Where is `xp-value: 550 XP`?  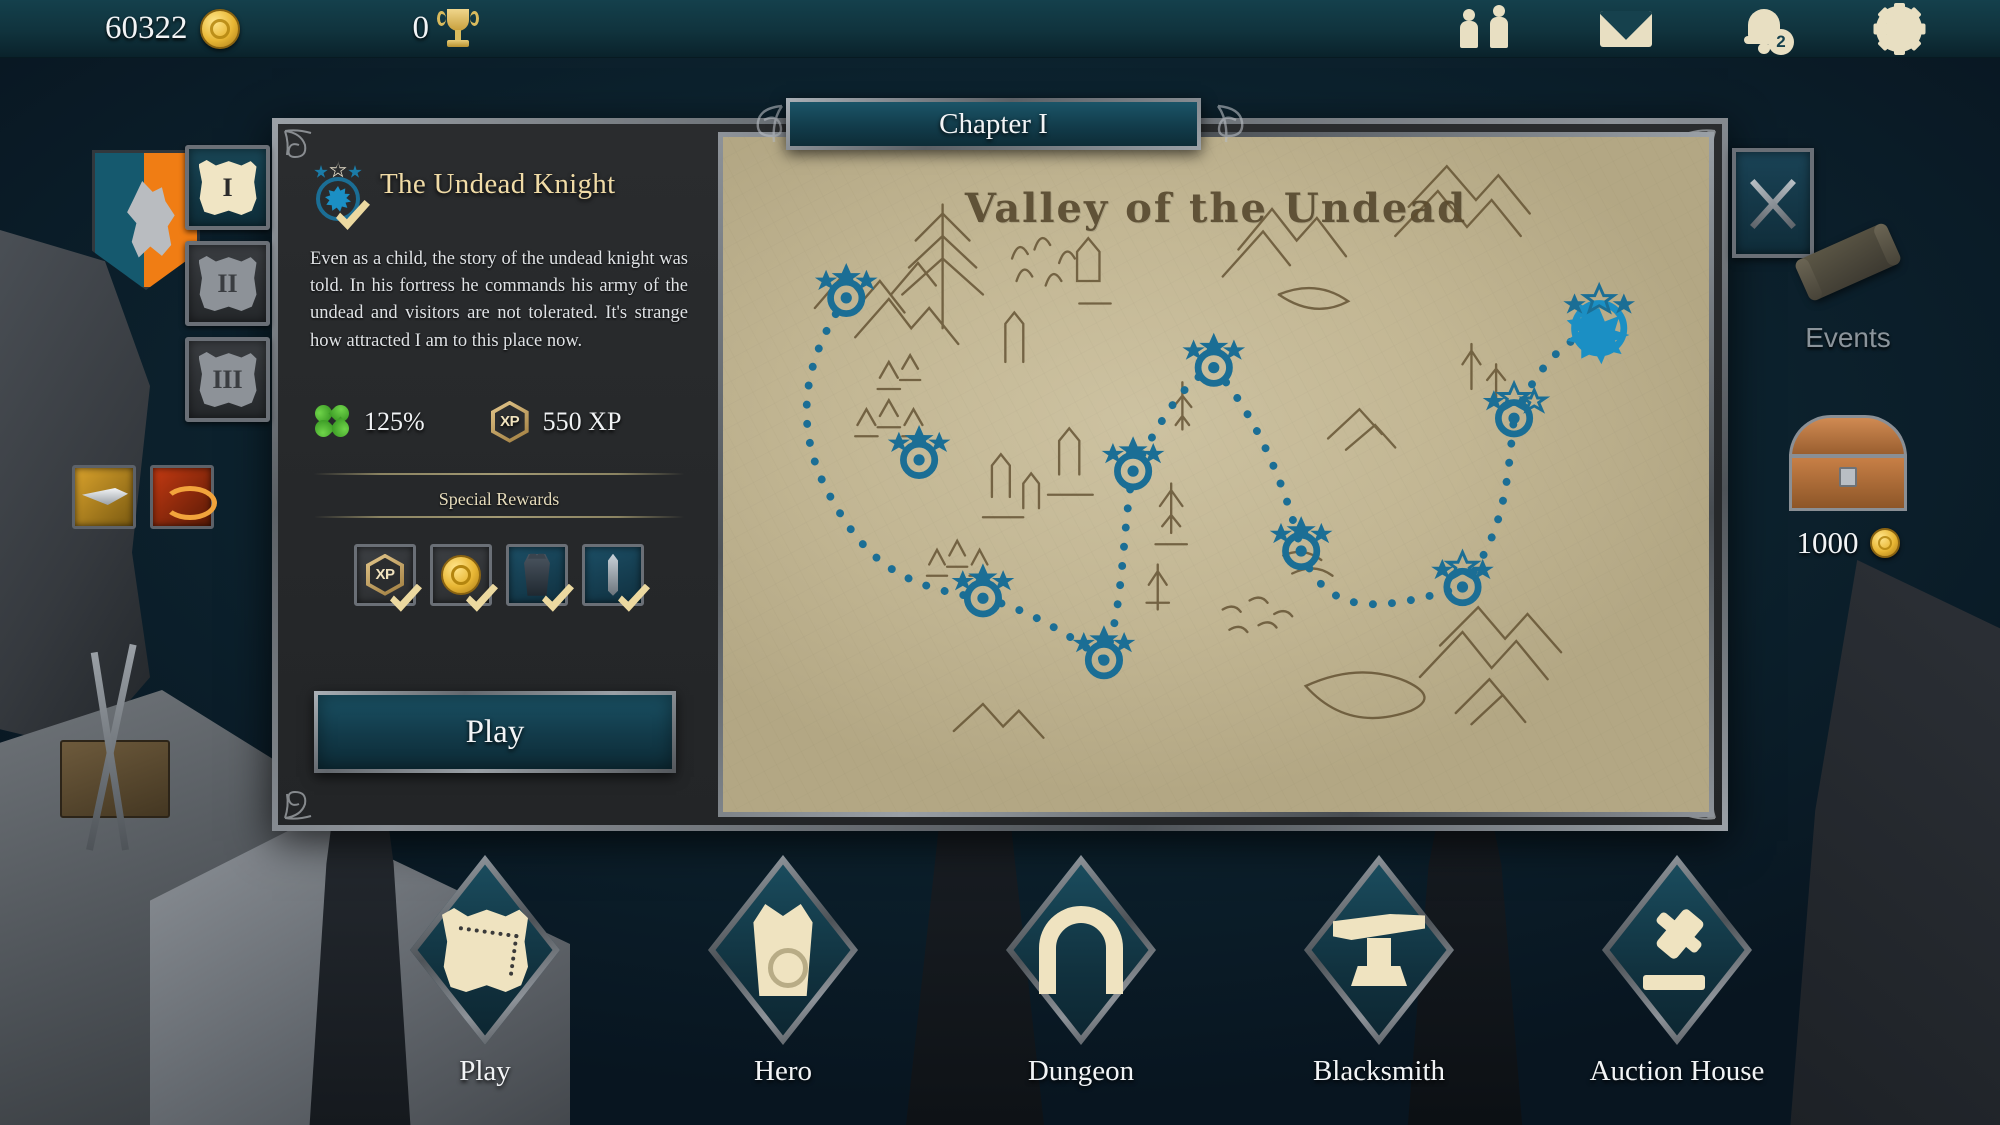
xp-value: 550 XP is located at coordinates (582, 421).